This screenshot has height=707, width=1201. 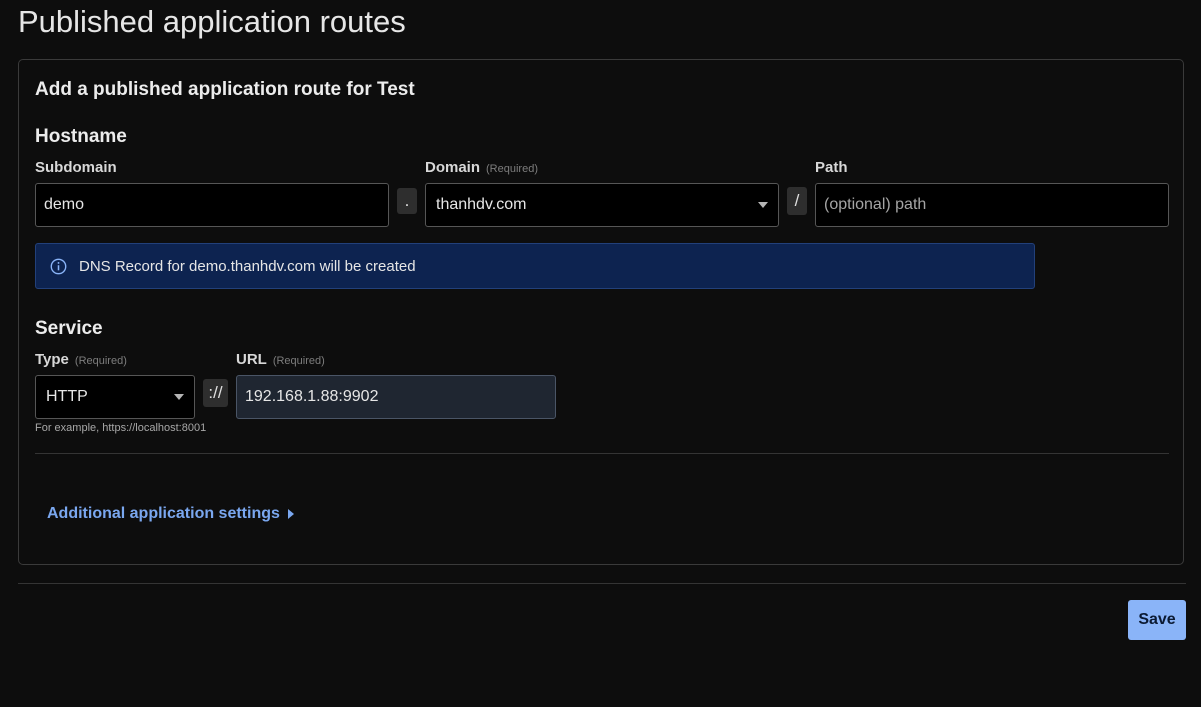 I want to click on url-example-hint: For example, https://localhost:8001, so click(x=121, y=428).